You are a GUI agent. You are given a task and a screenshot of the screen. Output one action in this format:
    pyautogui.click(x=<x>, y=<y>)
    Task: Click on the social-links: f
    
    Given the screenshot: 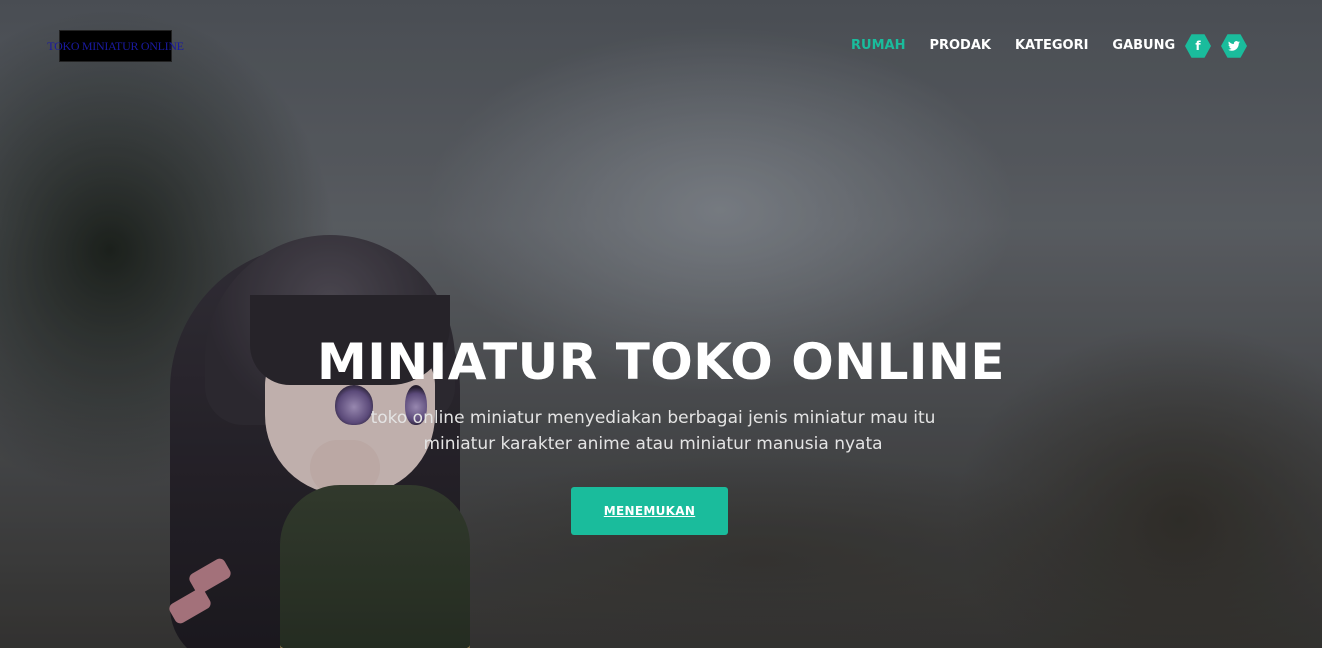 What is the action you would take?
    pyautogui.click(x=1216, y=46)
    